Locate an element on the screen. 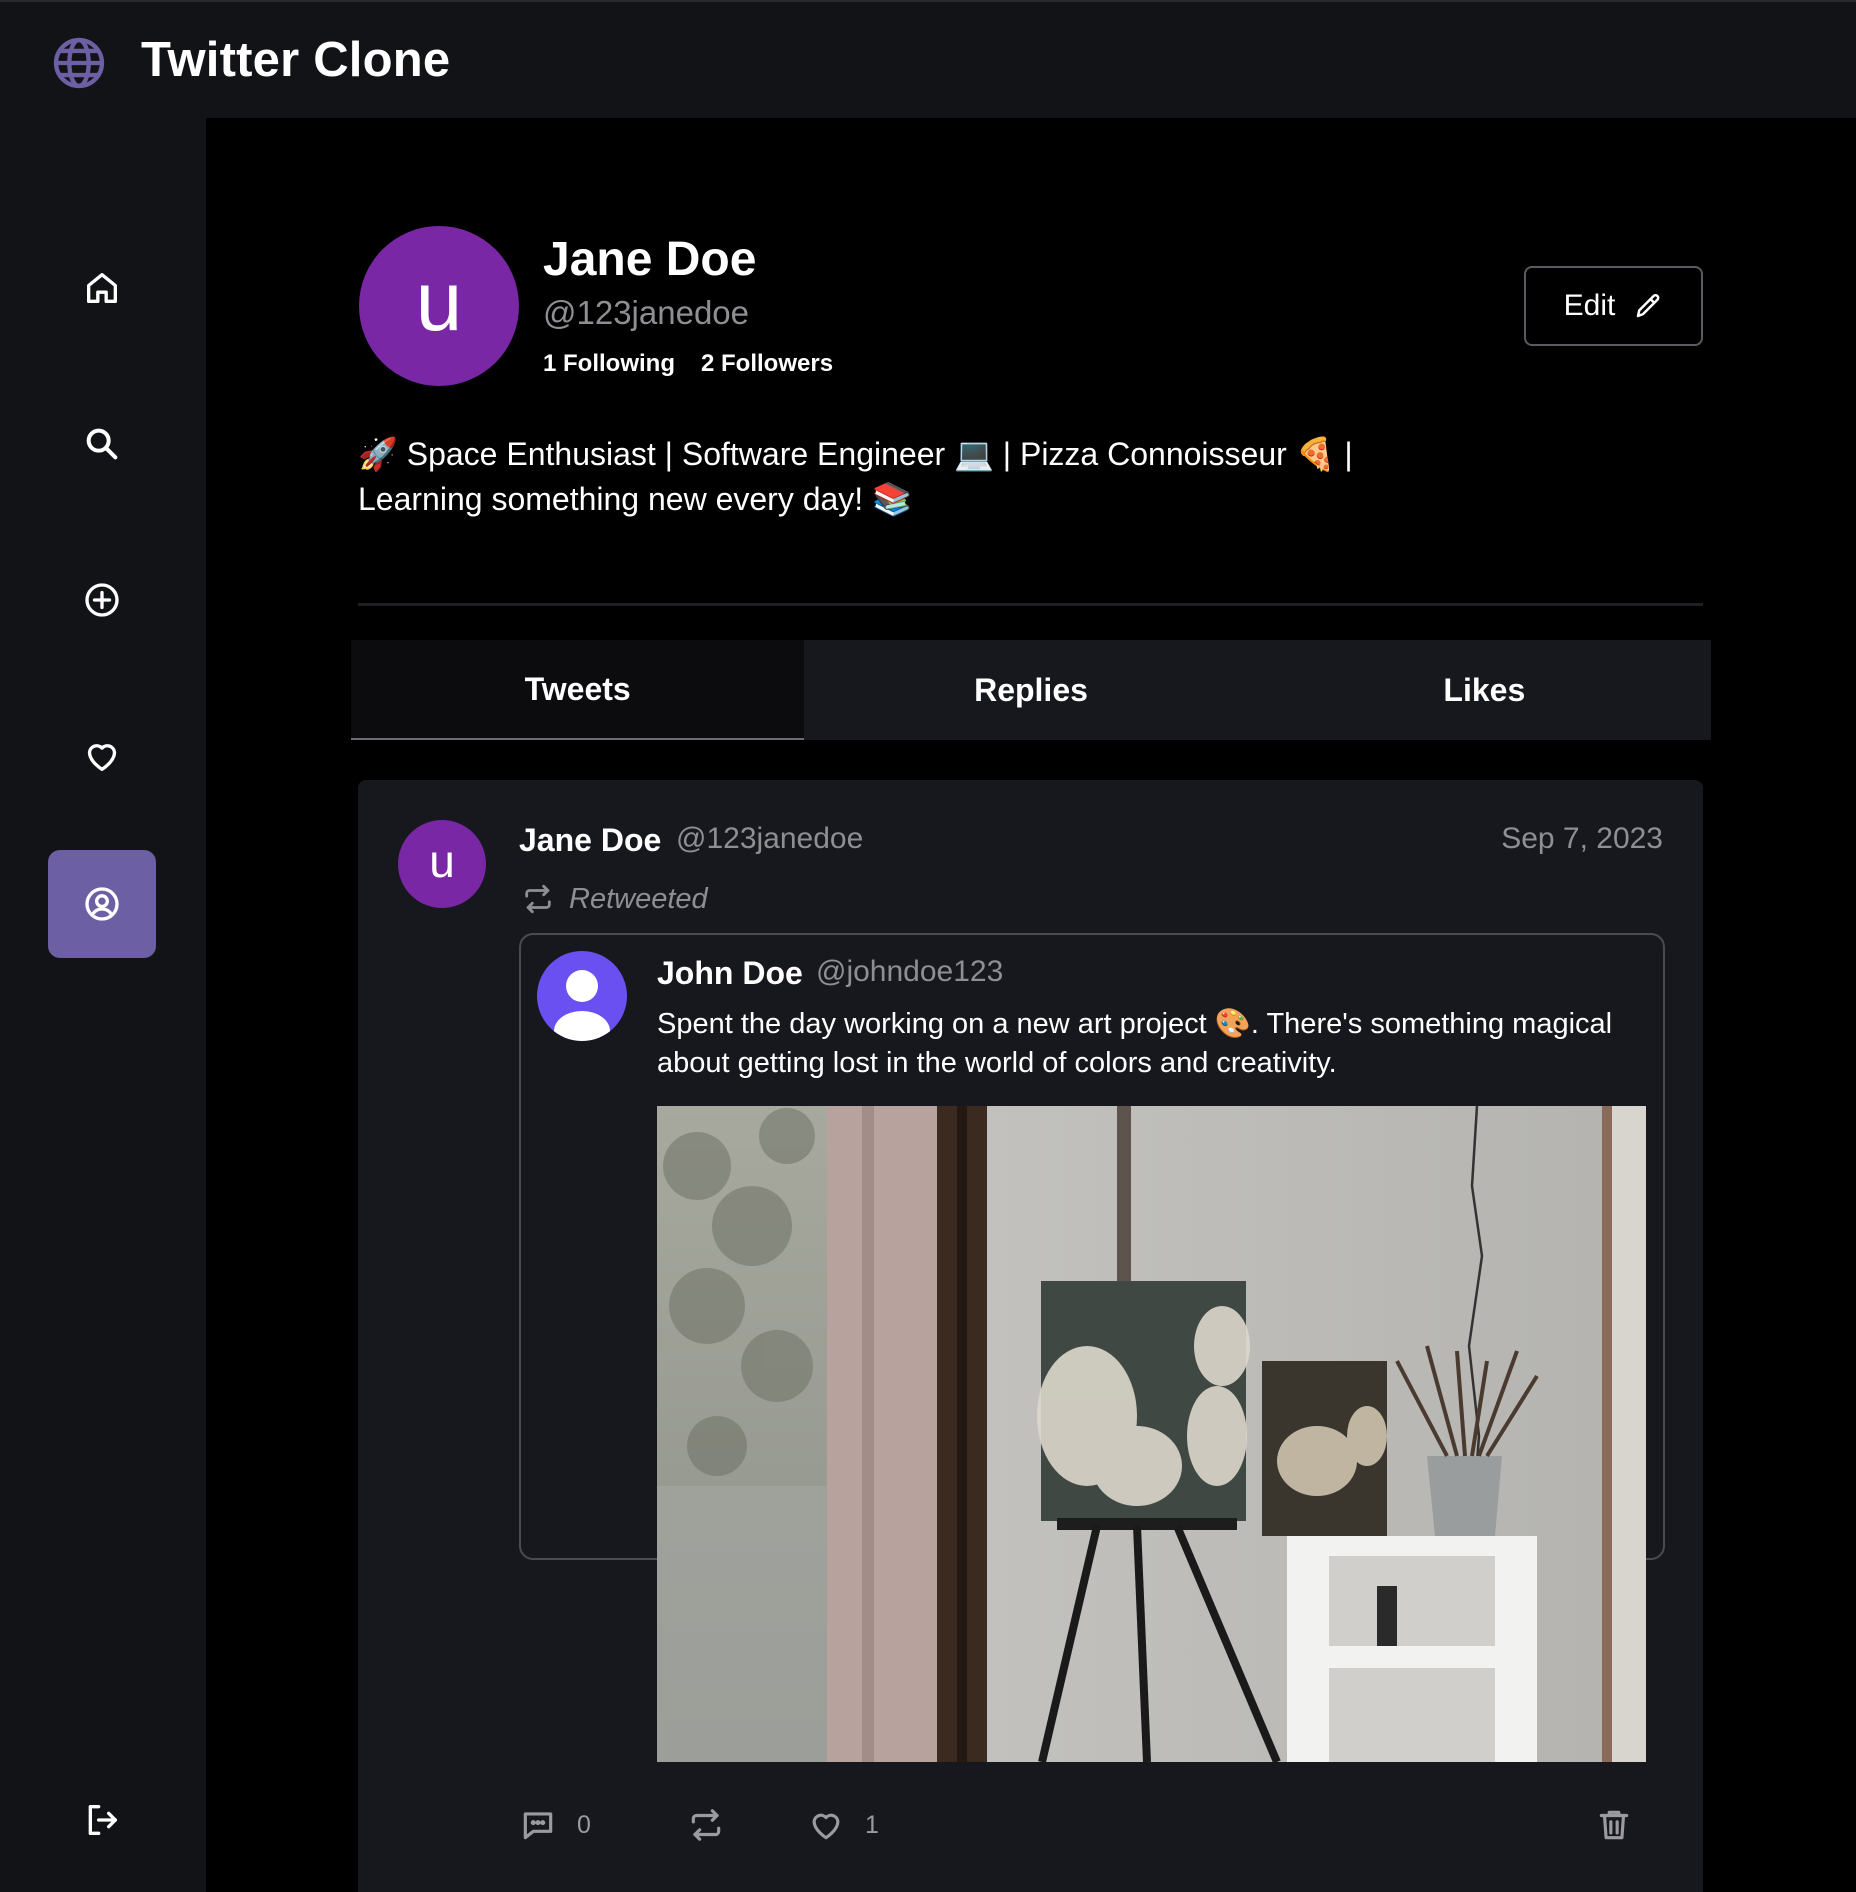 This screenshot has height=1892, width=1856. retweet-indicator: Retweeted is located at coordinates (614, 899).